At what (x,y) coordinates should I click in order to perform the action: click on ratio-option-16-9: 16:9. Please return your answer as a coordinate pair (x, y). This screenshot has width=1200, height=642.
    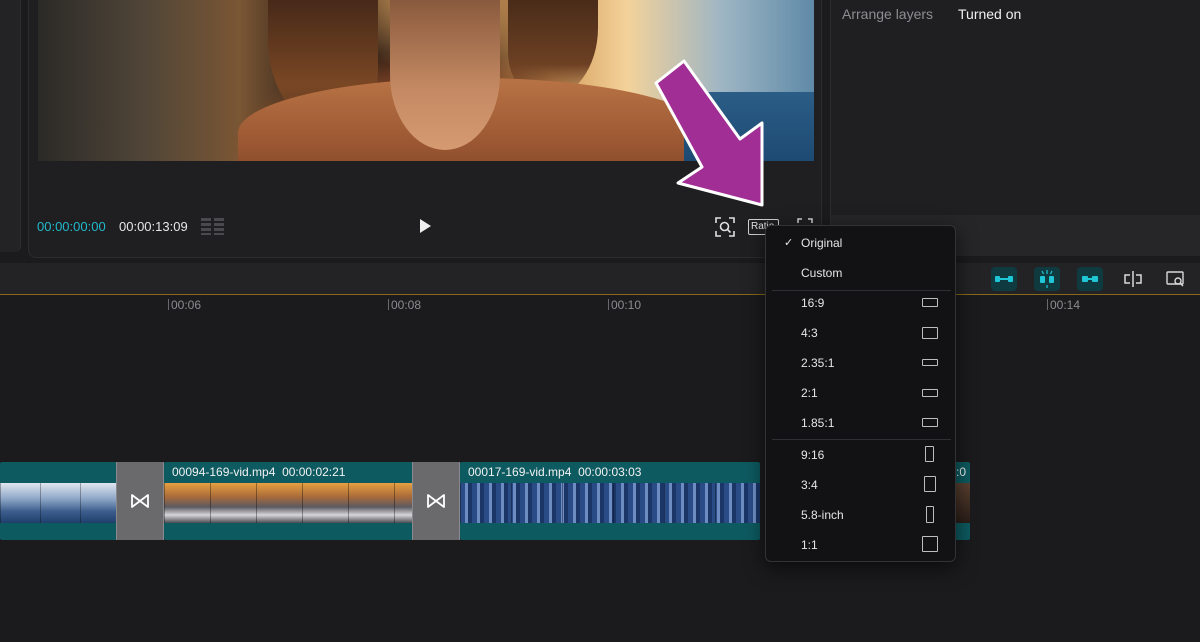
    Looking at the image, I should click on (860, 303).